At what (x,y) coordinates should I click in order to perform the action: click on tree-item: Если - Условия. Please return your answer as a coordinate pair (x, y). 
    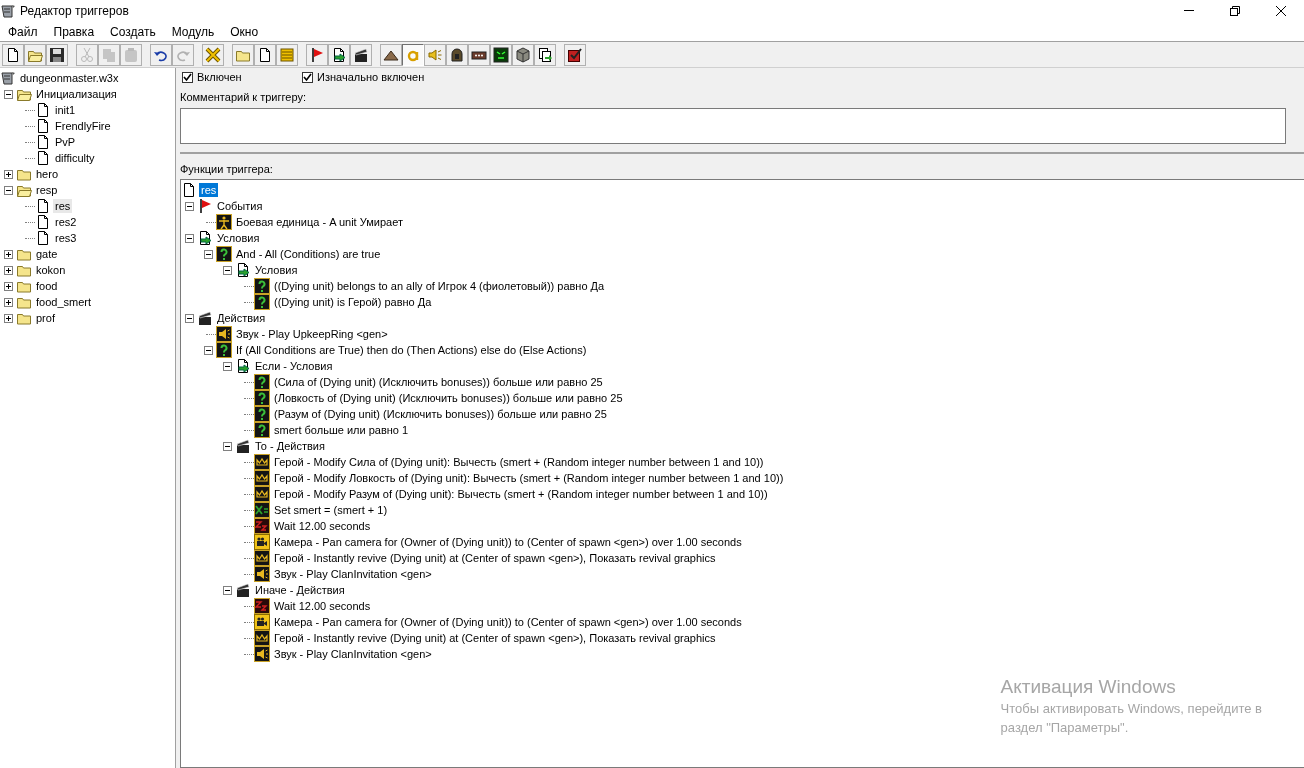
    Looking at the image, I should click on (294, 366).